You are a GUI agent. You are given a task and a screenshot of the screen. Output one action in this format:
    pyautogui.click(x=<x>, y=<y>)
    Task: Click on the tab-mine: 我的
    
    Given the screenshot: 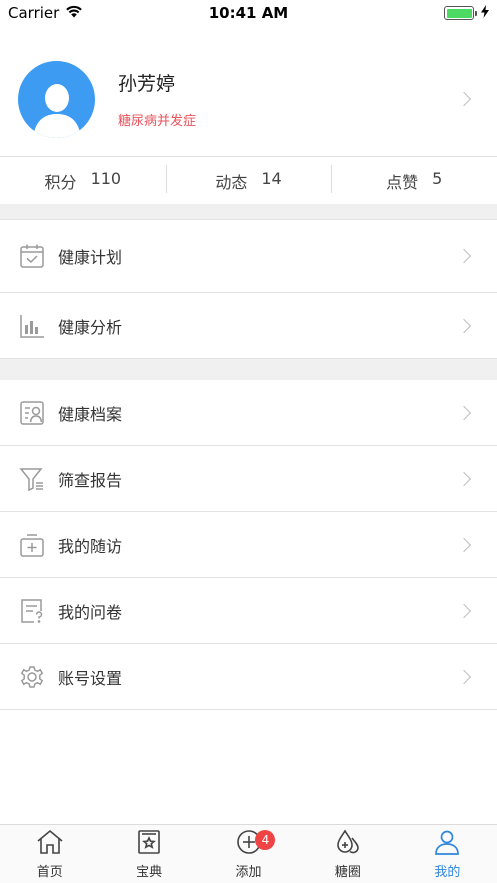 What is the action you would take?
    pyautogui.click(x=447, y=854)
    